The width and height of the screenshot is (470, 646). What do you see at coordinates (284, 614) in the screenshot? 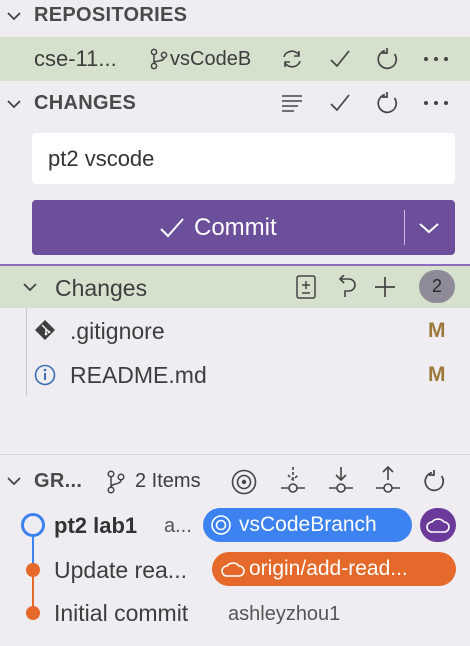
I see `commit-author: ashleyzhou1` at bounding box center [284, 614].